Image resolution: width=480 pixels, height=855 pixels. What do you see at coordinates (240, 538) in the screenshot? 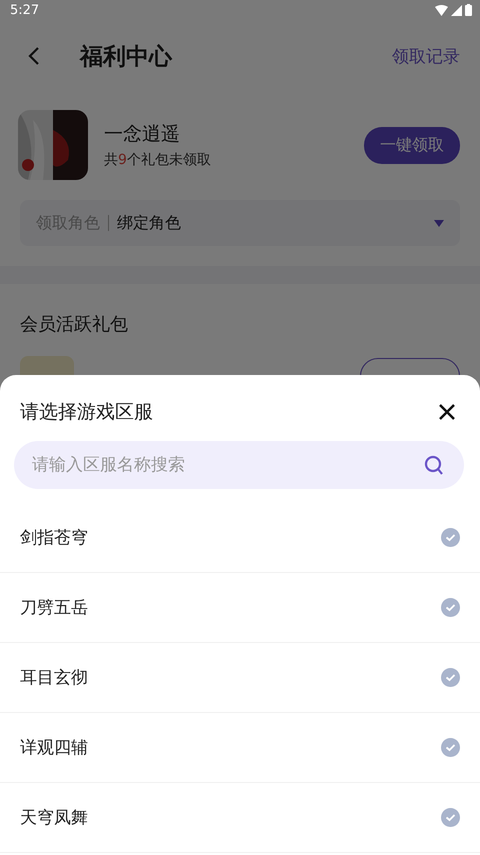
I see `server-item: 剑指苍穹` at bounding box center [240, 538].